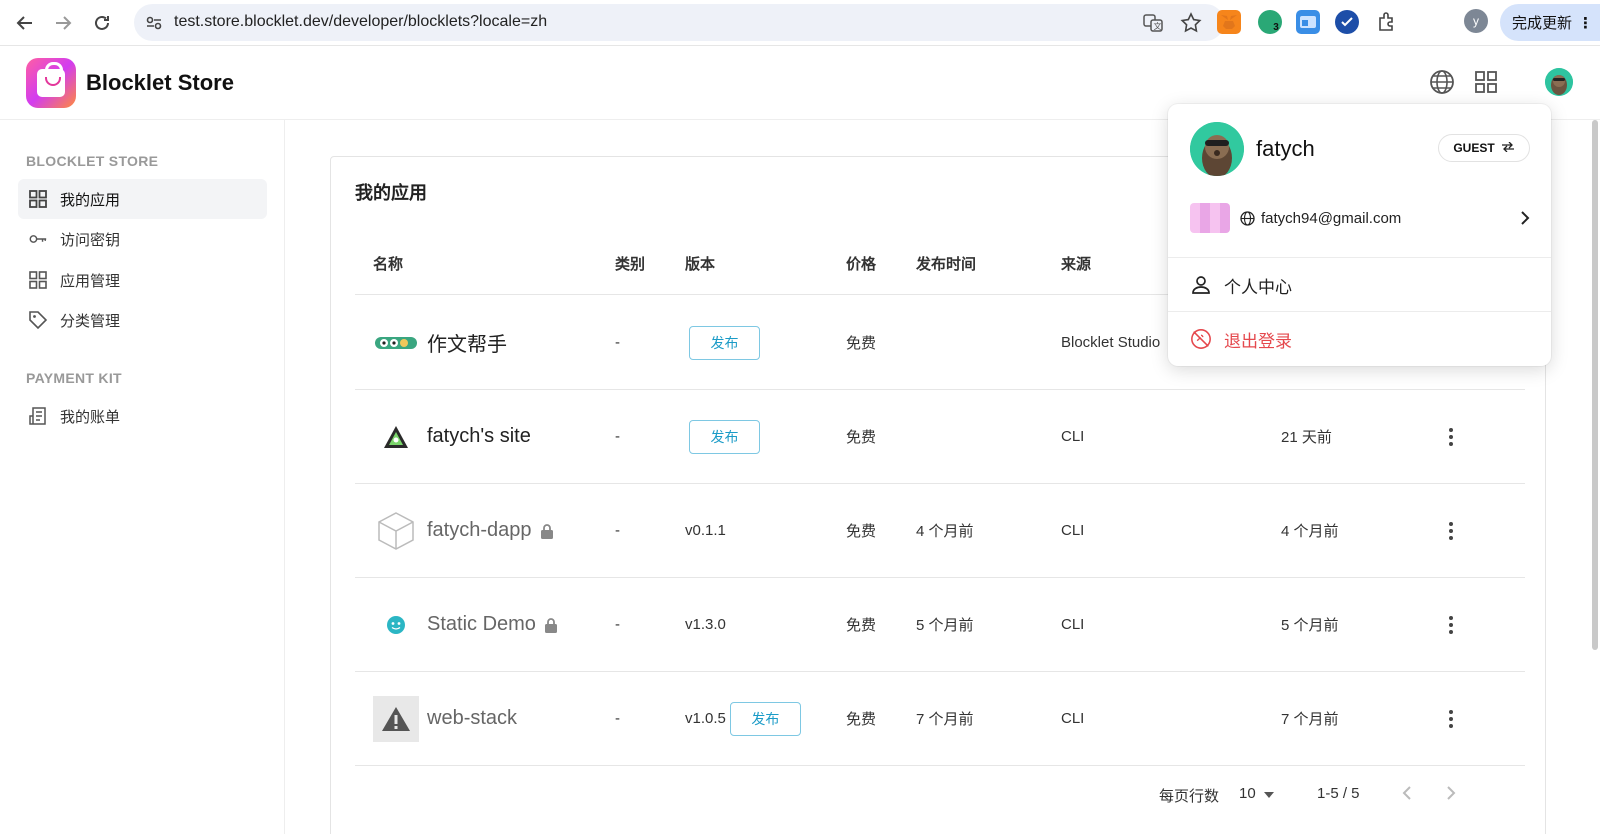  What do you see at coordinates (1451, 795) in the screenshot?
I see `next-page-icon` at bounding box center [1451, 795].